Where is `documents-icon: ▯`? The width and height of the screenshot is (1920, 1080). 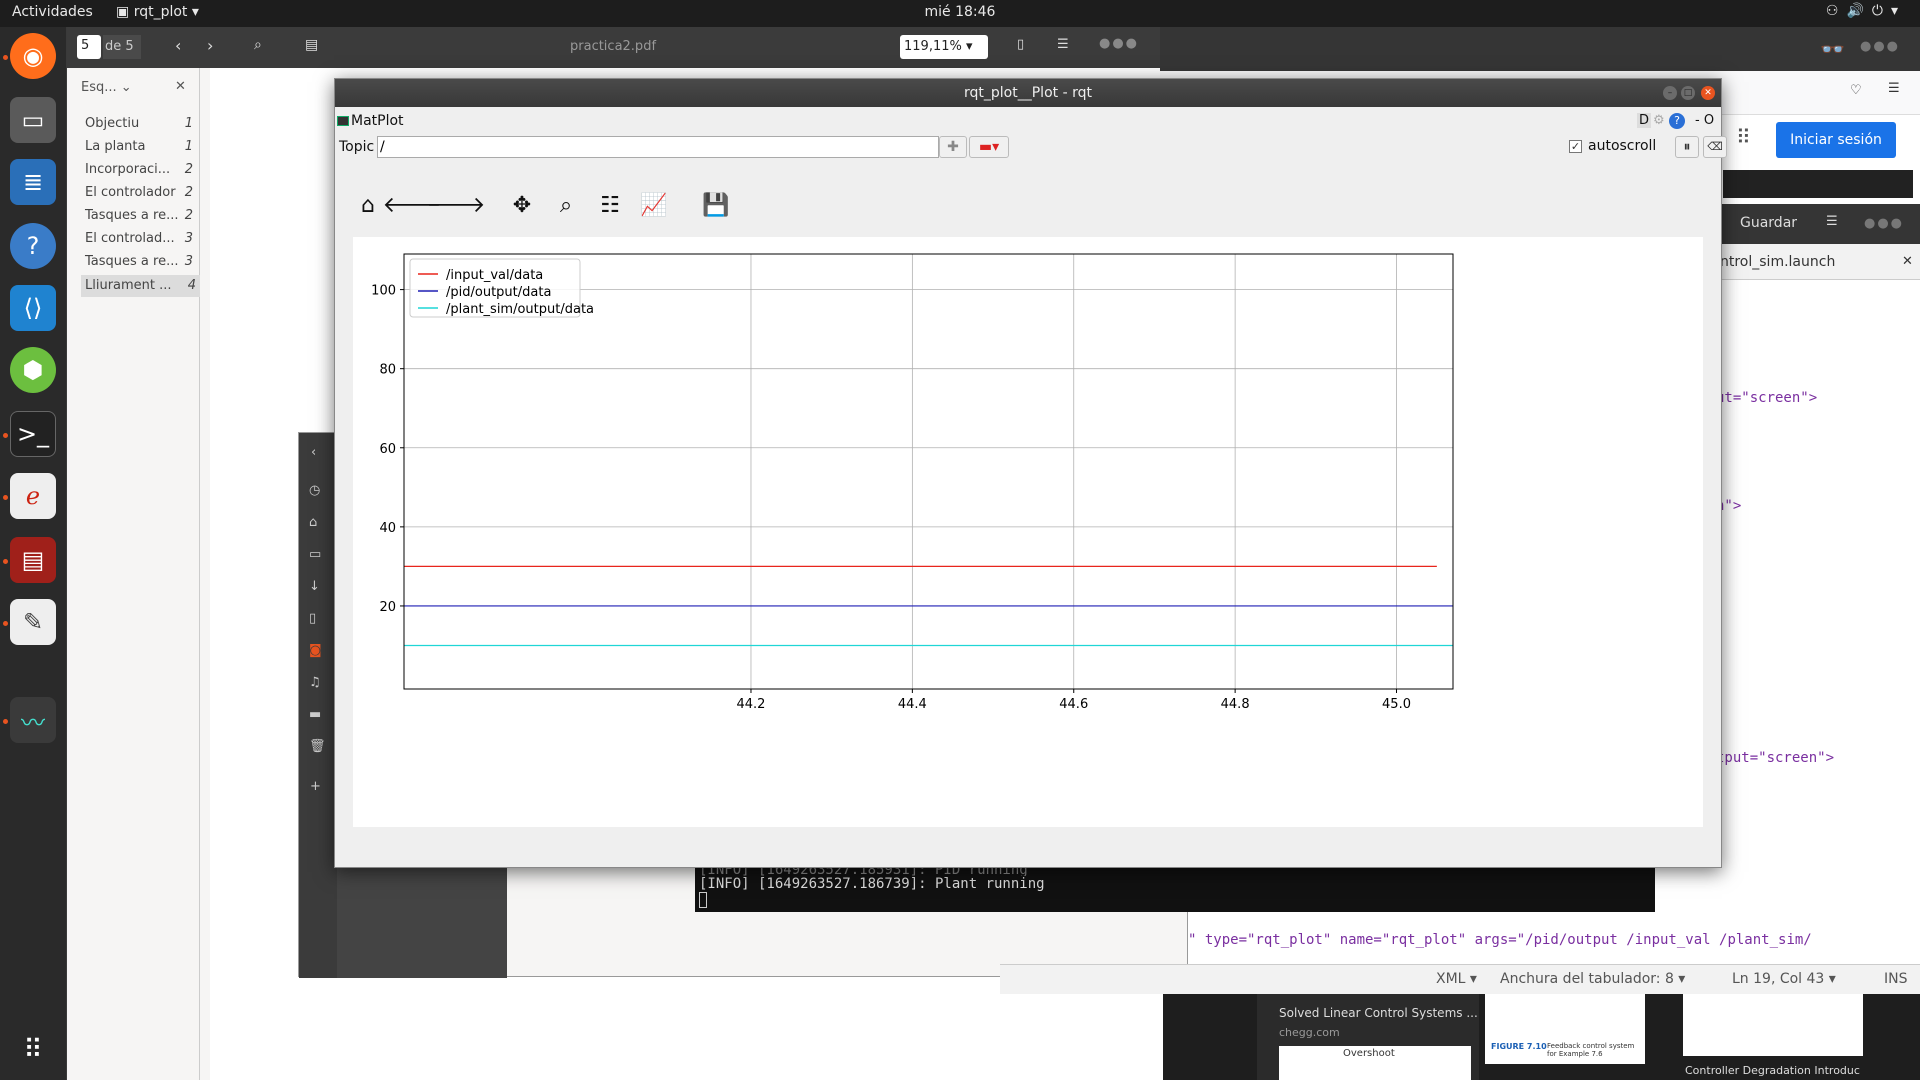 documents-icon: ▯ is located at coordinates (312, 618).